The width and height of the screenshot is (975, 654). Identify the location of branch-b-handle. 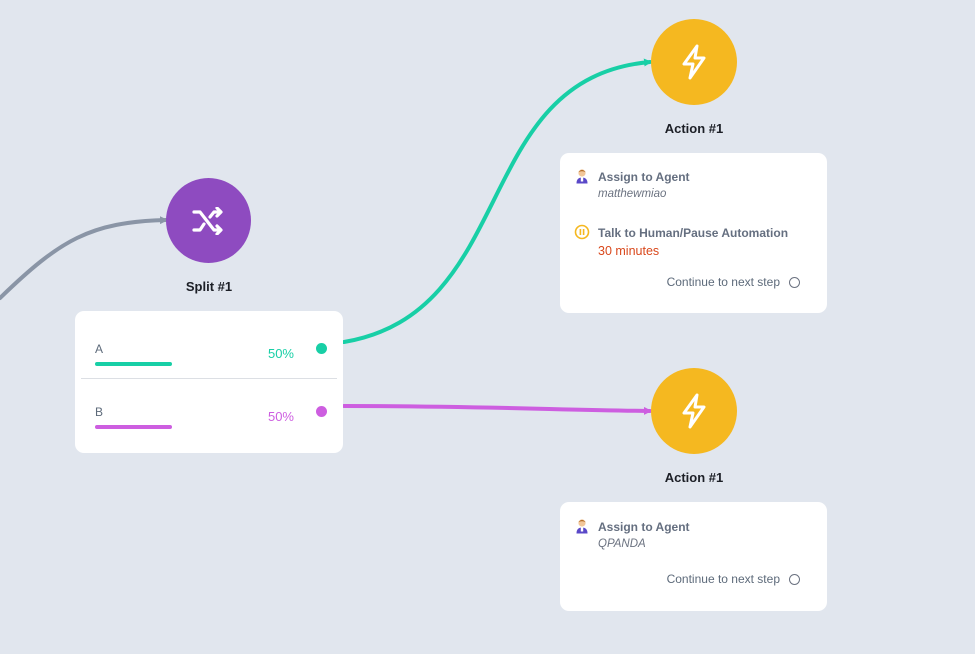
(321, 411).